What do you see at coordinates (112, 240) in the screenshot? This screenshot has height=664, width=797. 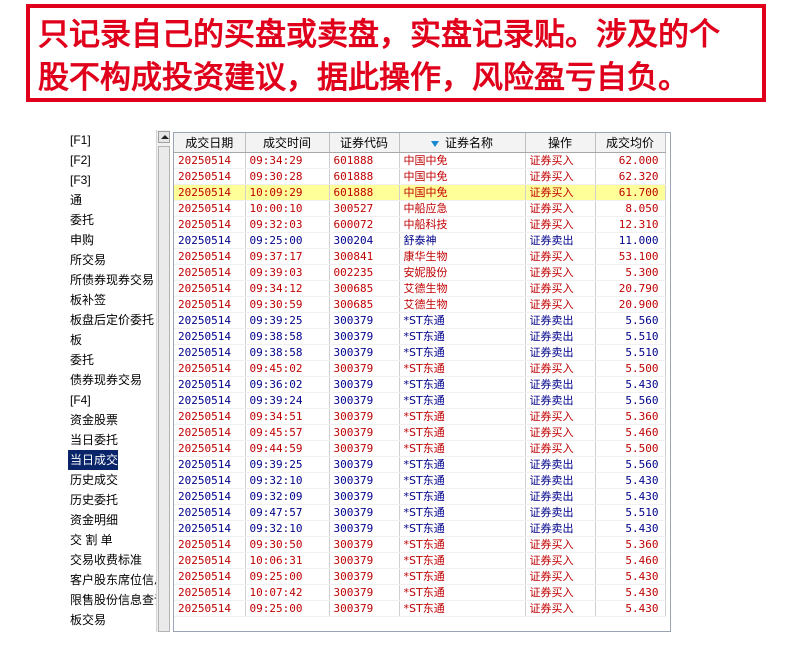 I see `nav-item: 申购` at bounding box center [112, 240].